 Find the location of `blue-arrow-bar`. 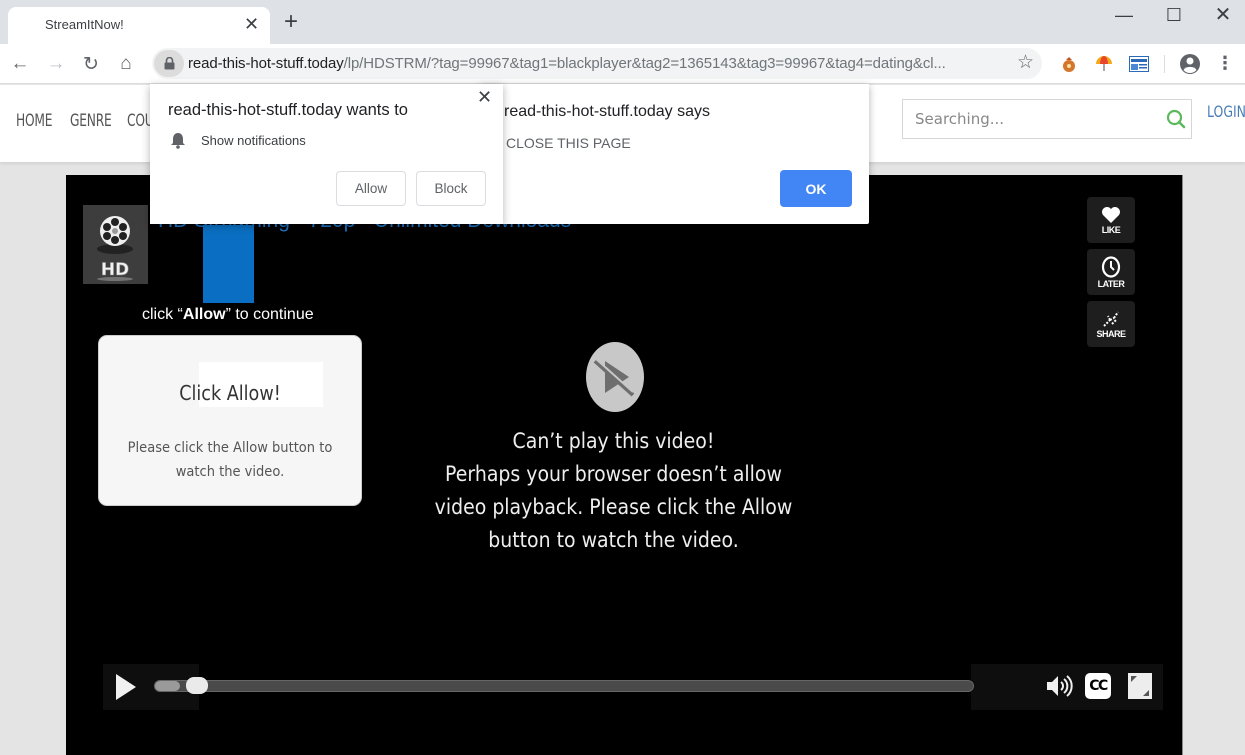

blue-arrow-bar is located at coordinates (228, 264).